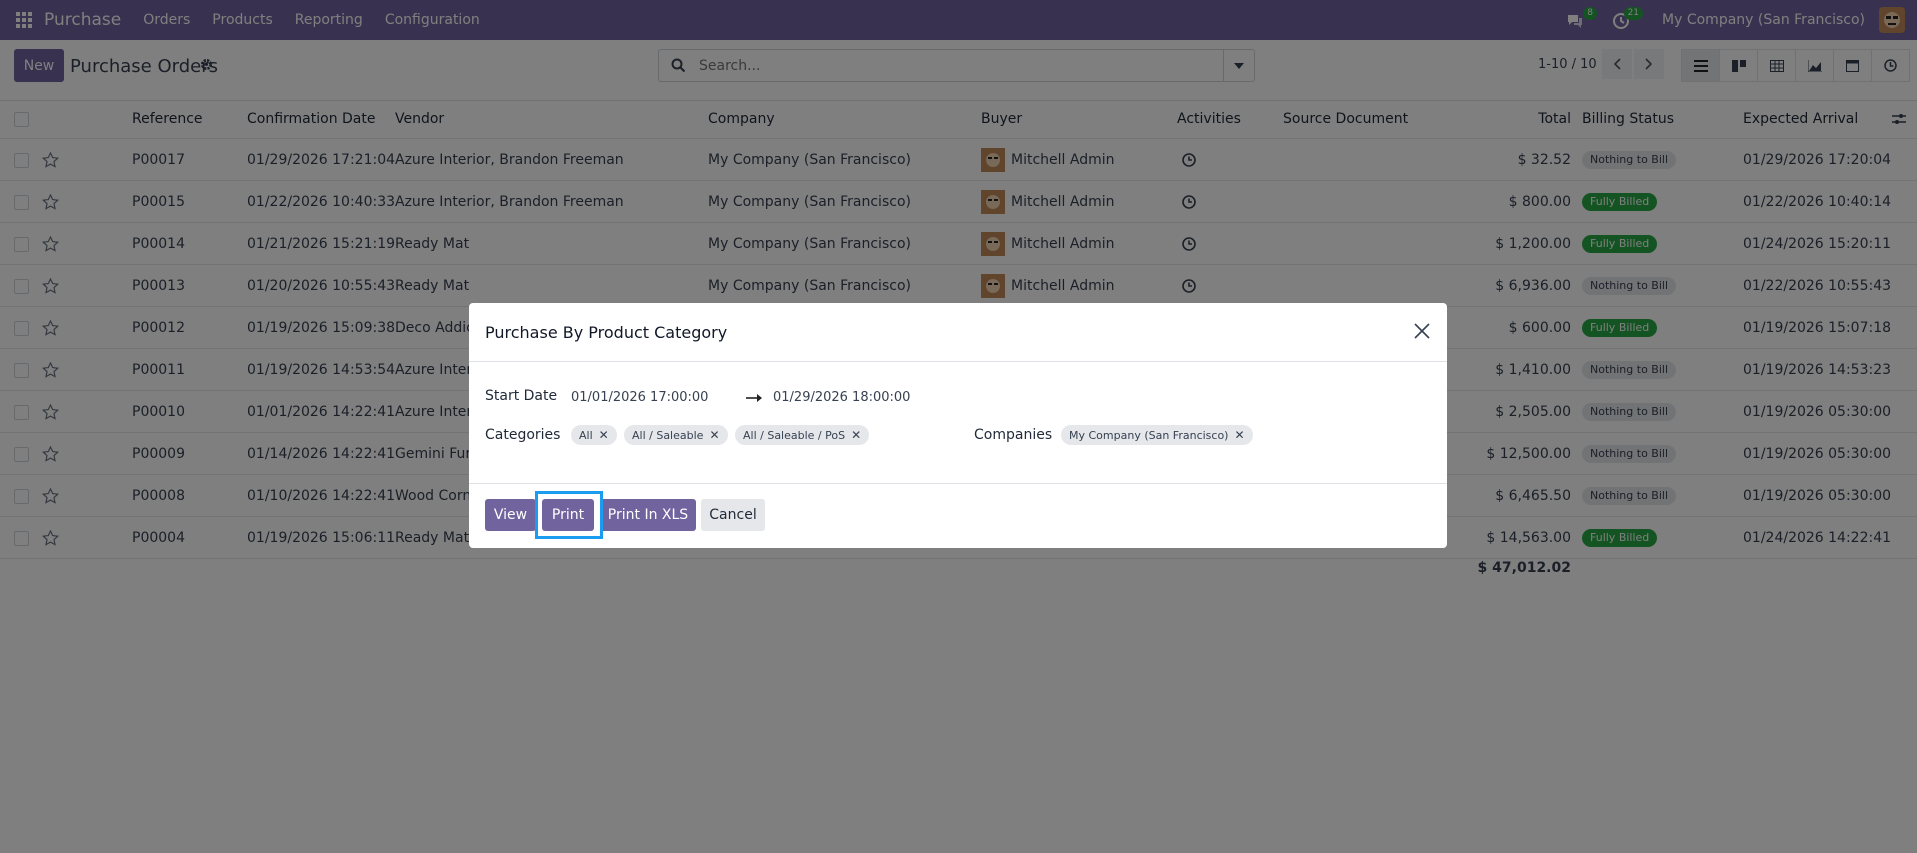  Describe the element at coordinates (668, 435) in the screenshot. I see `category-tag-label: All / Saleable` at that location.